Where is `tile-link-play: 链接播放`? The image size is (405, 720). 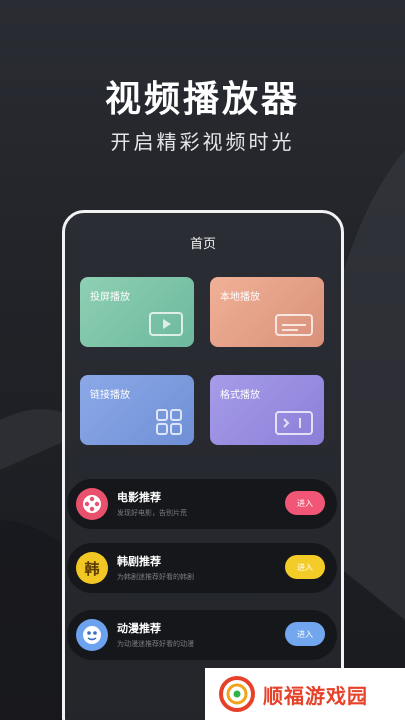
tile-link-play: 链接播放 is located at coordinates (137, 410).